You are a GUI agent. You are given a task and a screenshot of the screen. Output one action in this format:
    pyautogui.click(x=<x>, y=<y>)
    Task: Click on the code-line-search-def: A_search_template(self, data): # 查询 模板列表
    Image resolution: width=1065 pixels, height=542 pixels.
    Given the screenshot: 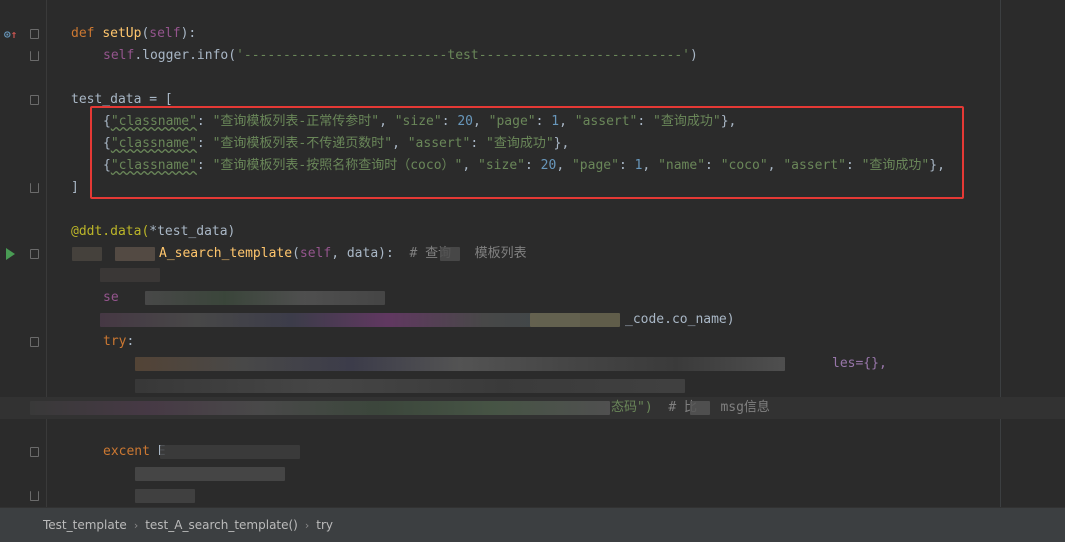 What is the action you would take?
    pyautogui.click(x=343, y=253)
    